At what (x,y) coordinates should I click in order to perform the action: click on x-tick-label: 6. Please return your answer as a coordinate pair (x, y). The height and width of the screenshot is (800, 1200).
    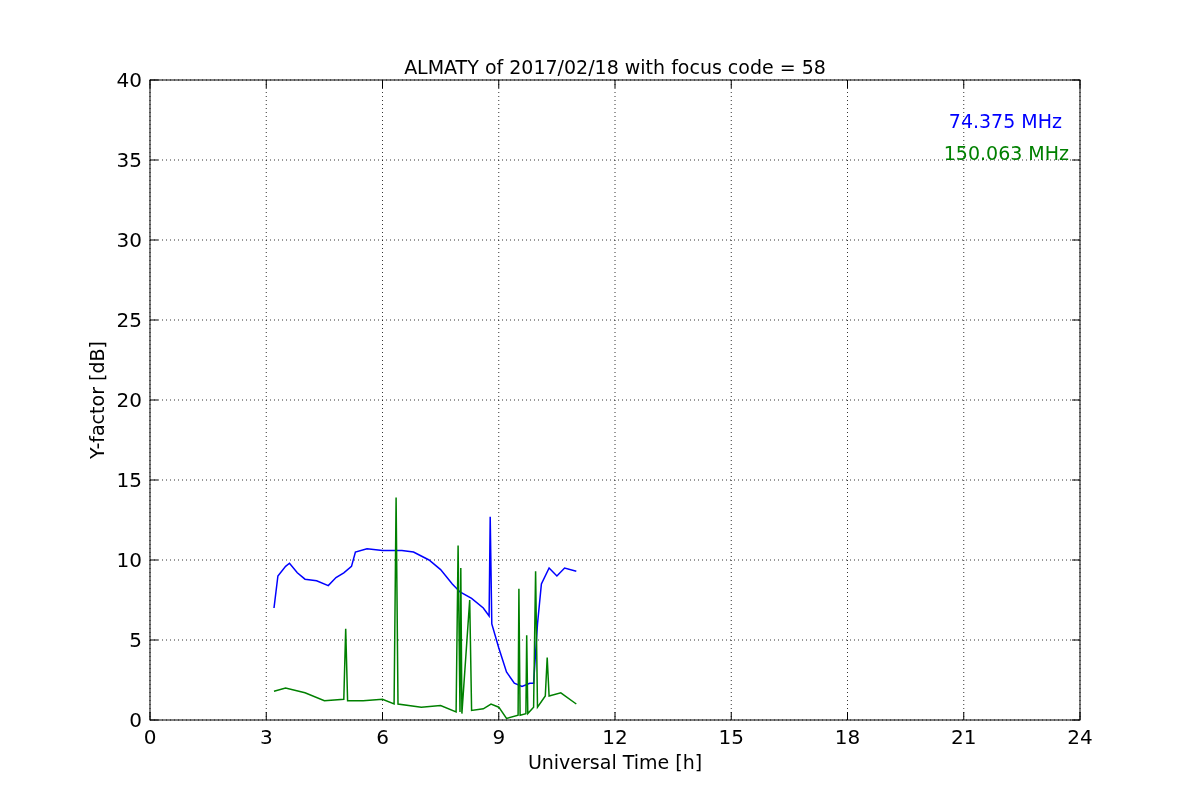
    Looking at the image, I should click on (382, 737).